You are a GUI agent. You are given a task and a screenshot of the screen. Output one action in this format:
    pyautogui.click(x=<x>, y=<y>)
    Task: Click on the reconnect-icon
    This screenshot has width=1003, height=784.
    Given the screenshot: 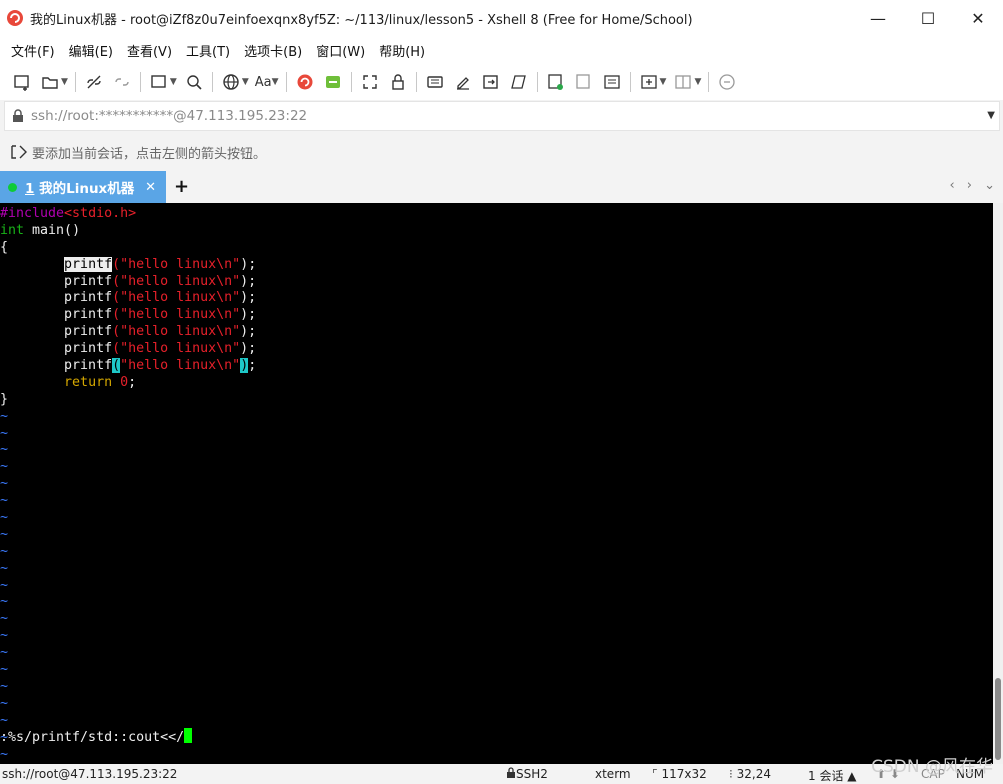 What is the action you would take?
    pyautogui.click(x=122, y=82)
    